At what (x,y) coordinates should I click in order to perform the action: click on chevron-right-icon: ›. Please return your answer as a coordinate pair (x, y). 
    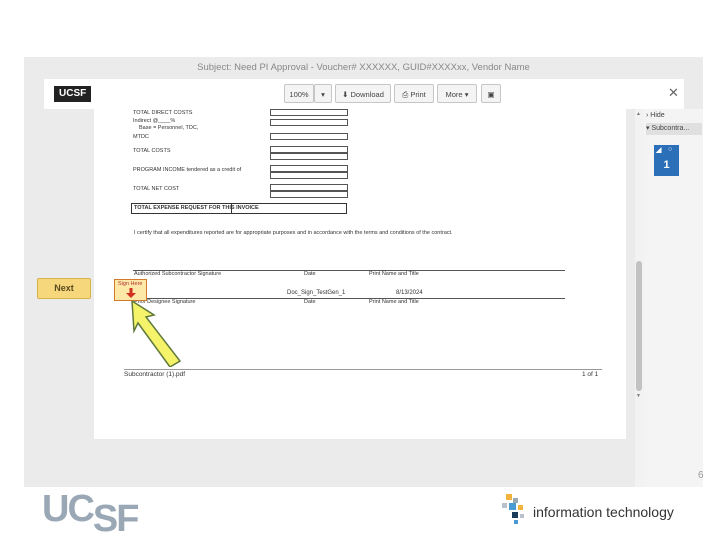
    Looking at the image, I should click on (647, 115).